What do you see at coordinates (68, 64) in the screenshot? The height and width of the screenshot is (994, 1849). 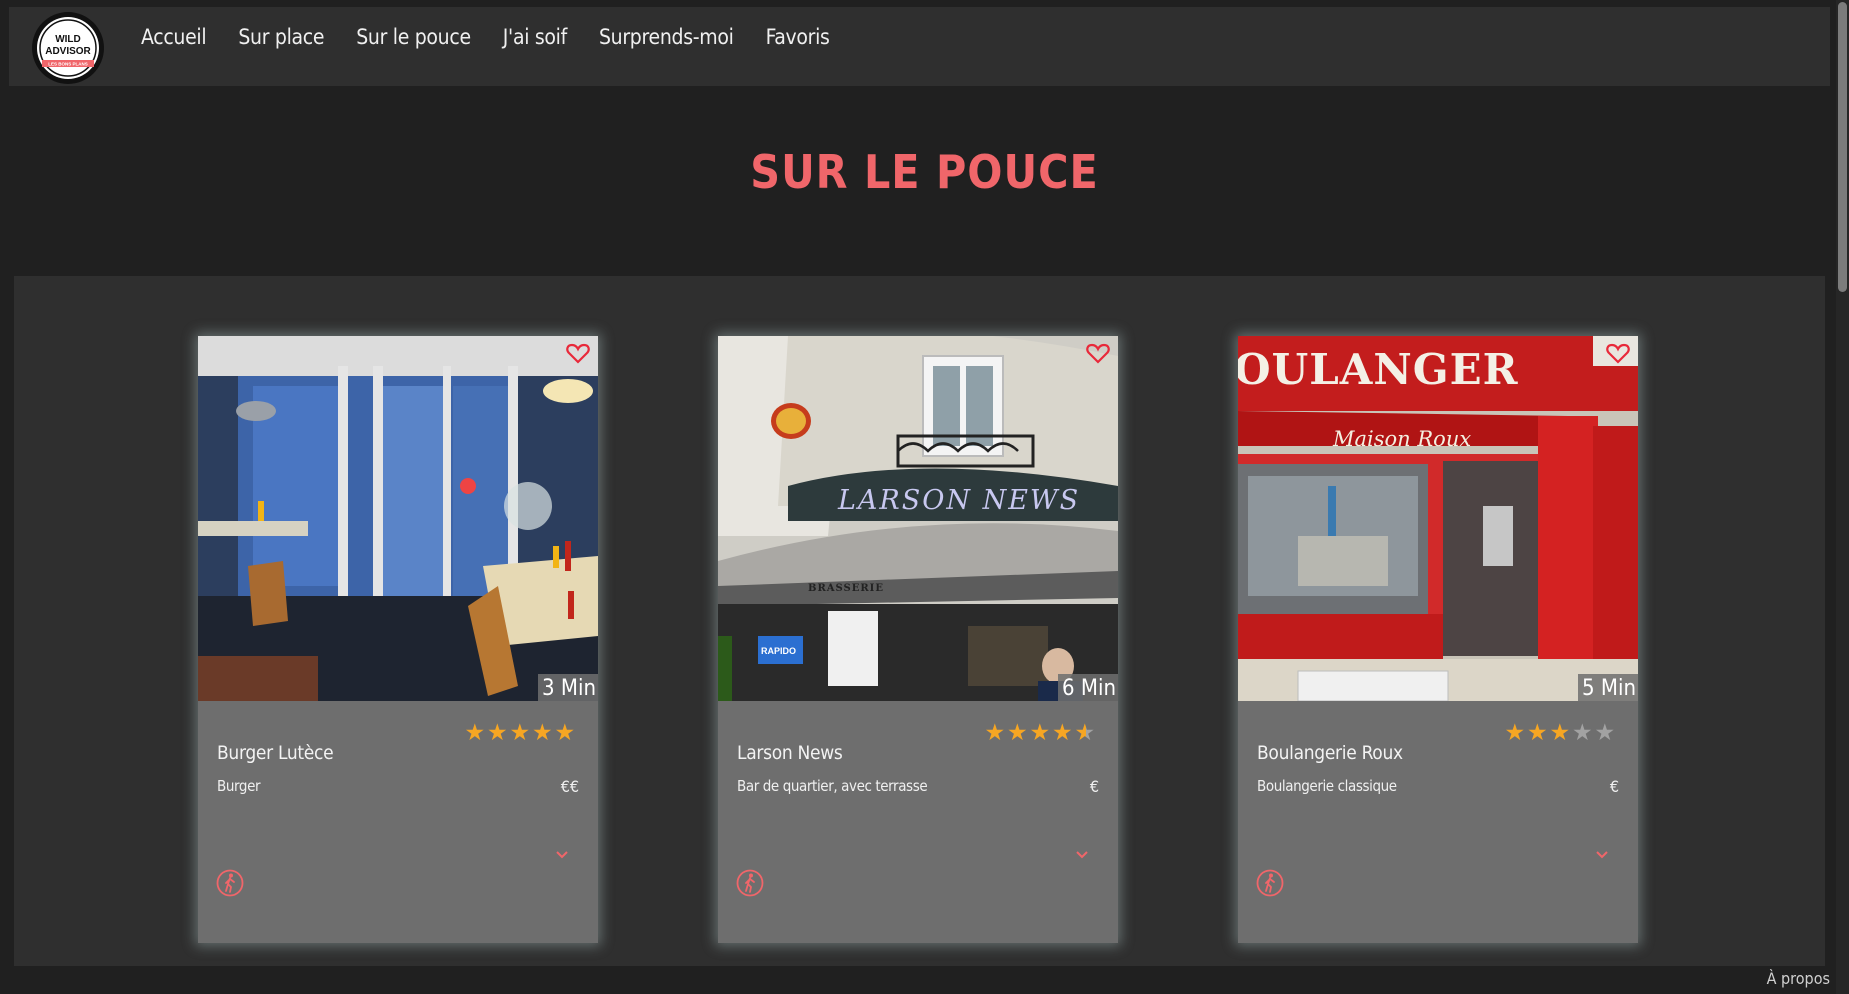 I see `svg-text: LES BONS PLANS` at bounding box center [68, 64].